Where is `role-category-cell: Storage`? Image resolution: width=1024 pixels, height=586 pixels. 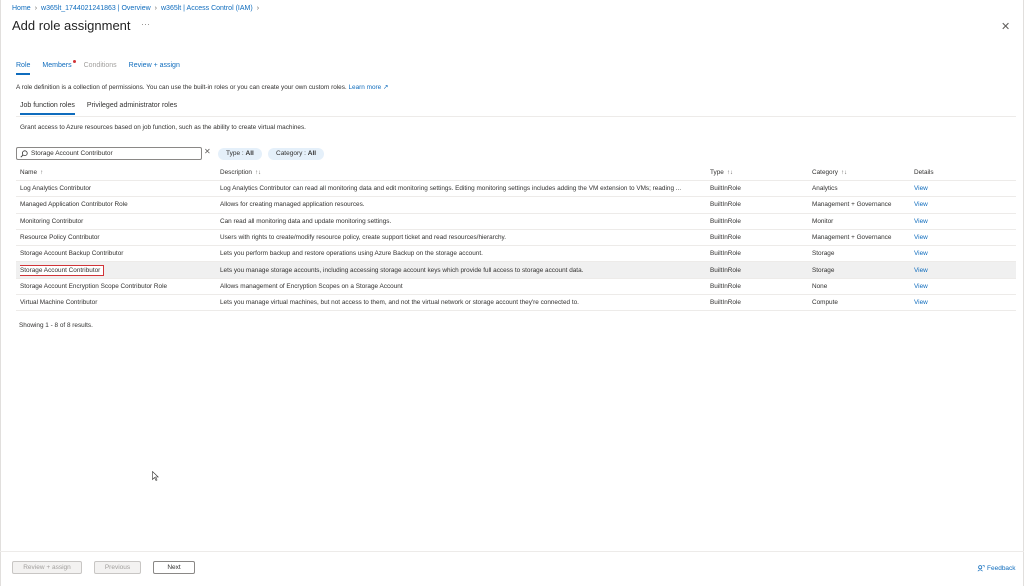 role-category-cell: Storage is located at coordinates (859, 269).